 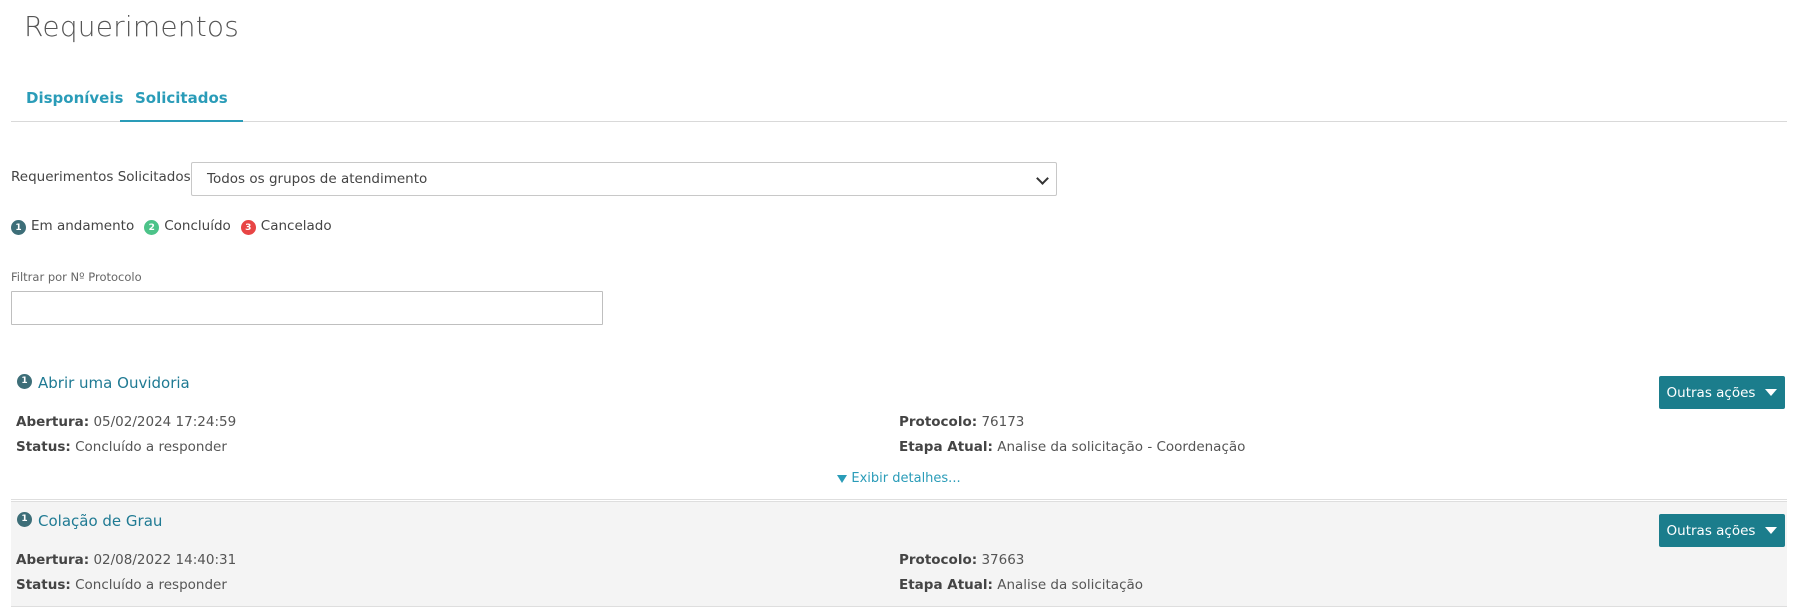 I want to click on legend-label: Concluído, so click(x=197, y=226).